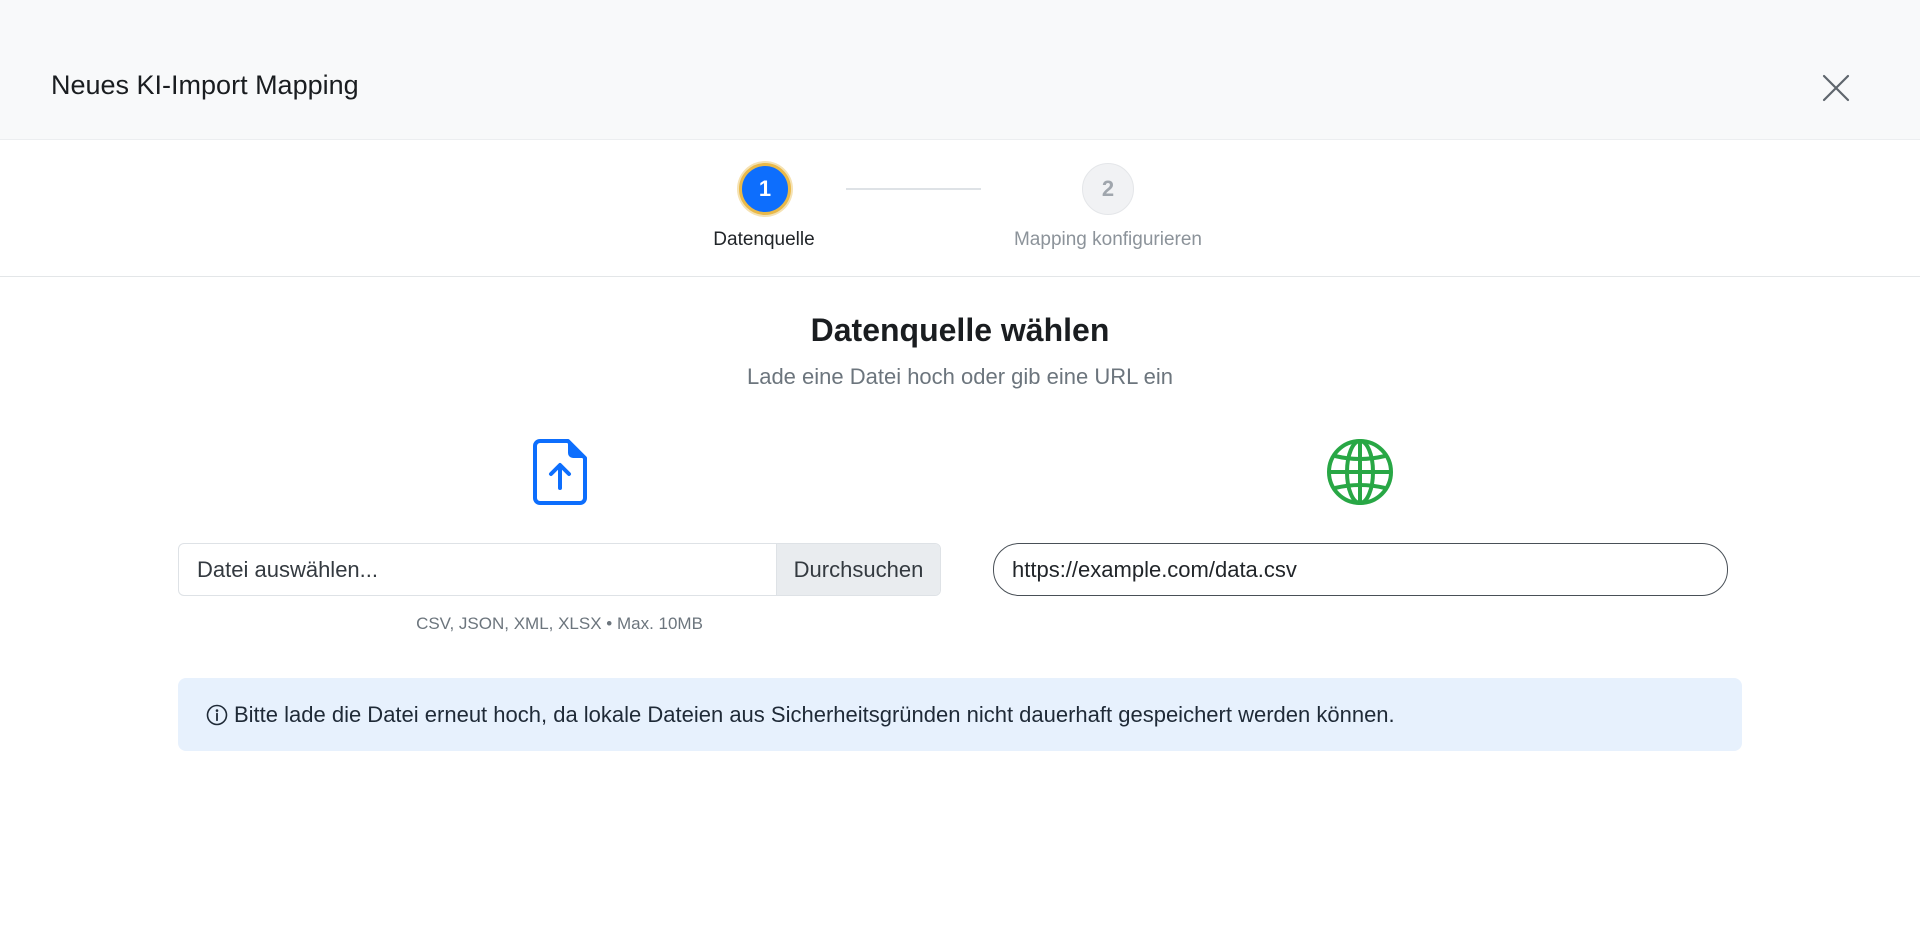  What do you see at coordinates (960, 70) in the screenshot?
I see `modal-header: Neues KI-Import Mapping` at bounding box center [960, 70].